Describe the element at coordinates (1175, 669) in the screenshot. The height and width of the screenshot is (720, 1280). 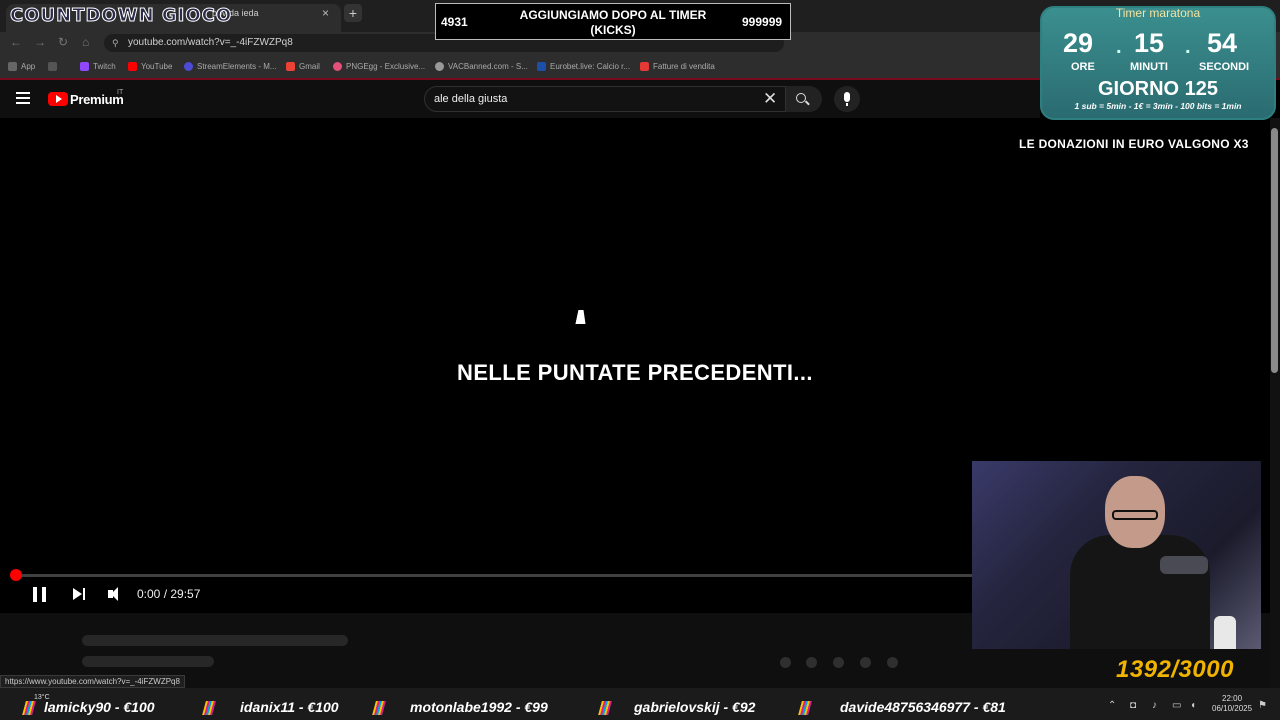
I see `sub-goal-counter: 1392/3000` at that location.